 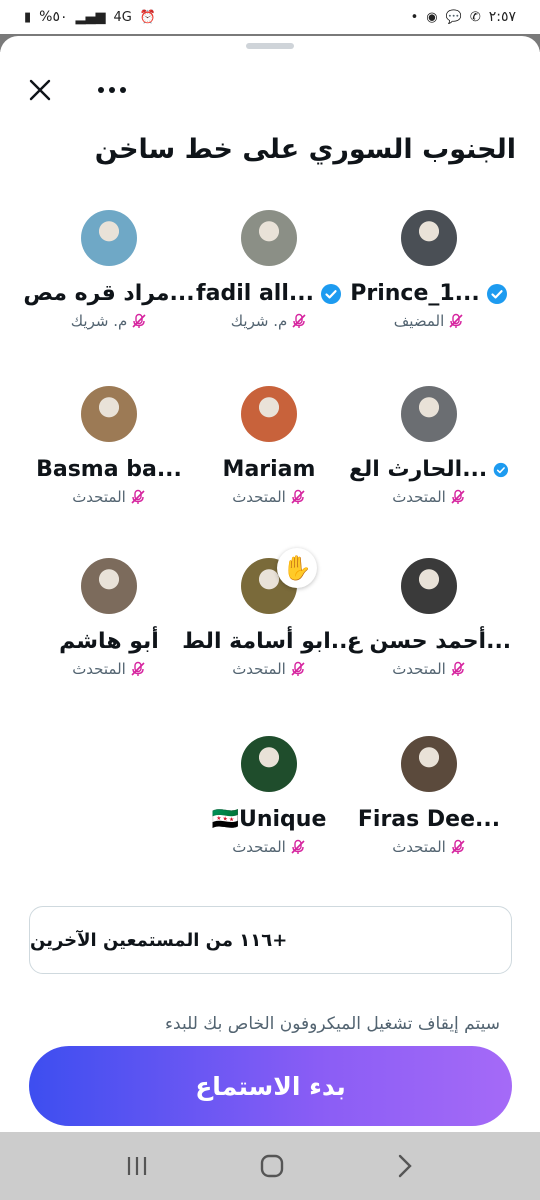 I want to click on sheet-grabber, so click(x=270, y=46).